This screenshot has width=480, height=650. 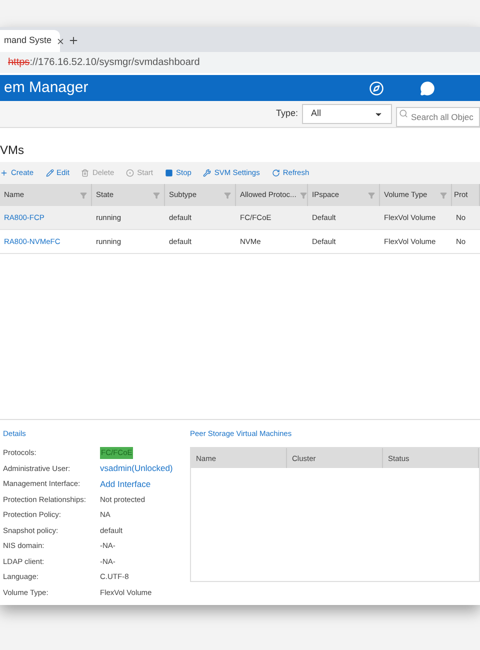 What do you see at coordinates (47, 88) in the screenshot?
I see `app-title: em Manager` at bounding box center [47, 88].